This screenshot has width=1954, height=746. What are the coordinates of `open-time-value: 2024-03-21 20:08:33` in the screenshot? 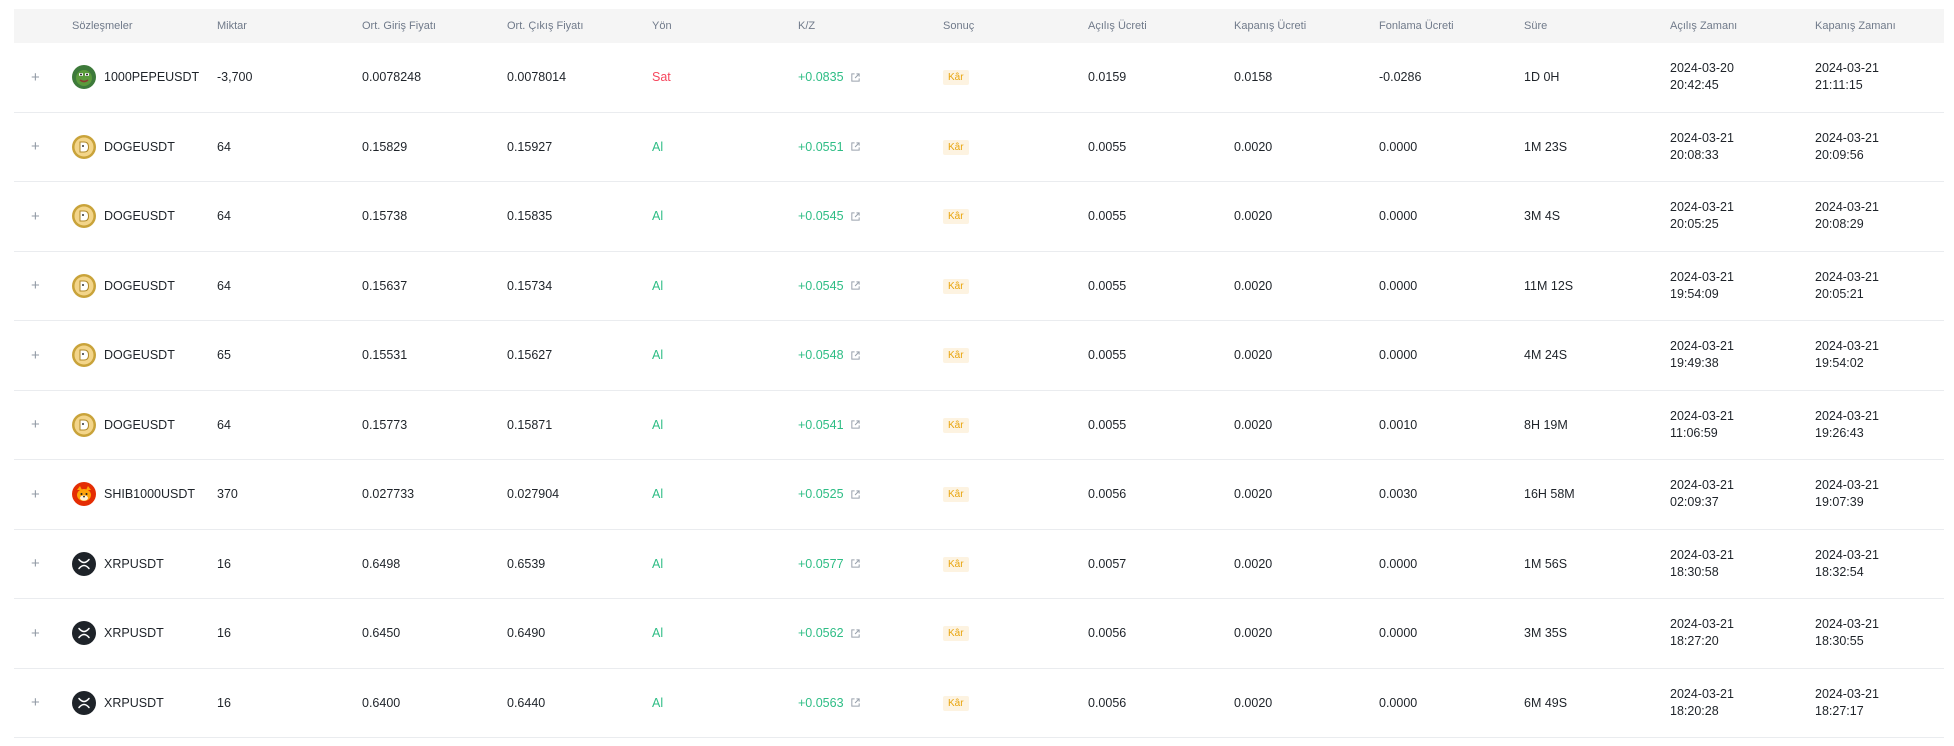 It's located at (1742, 147).